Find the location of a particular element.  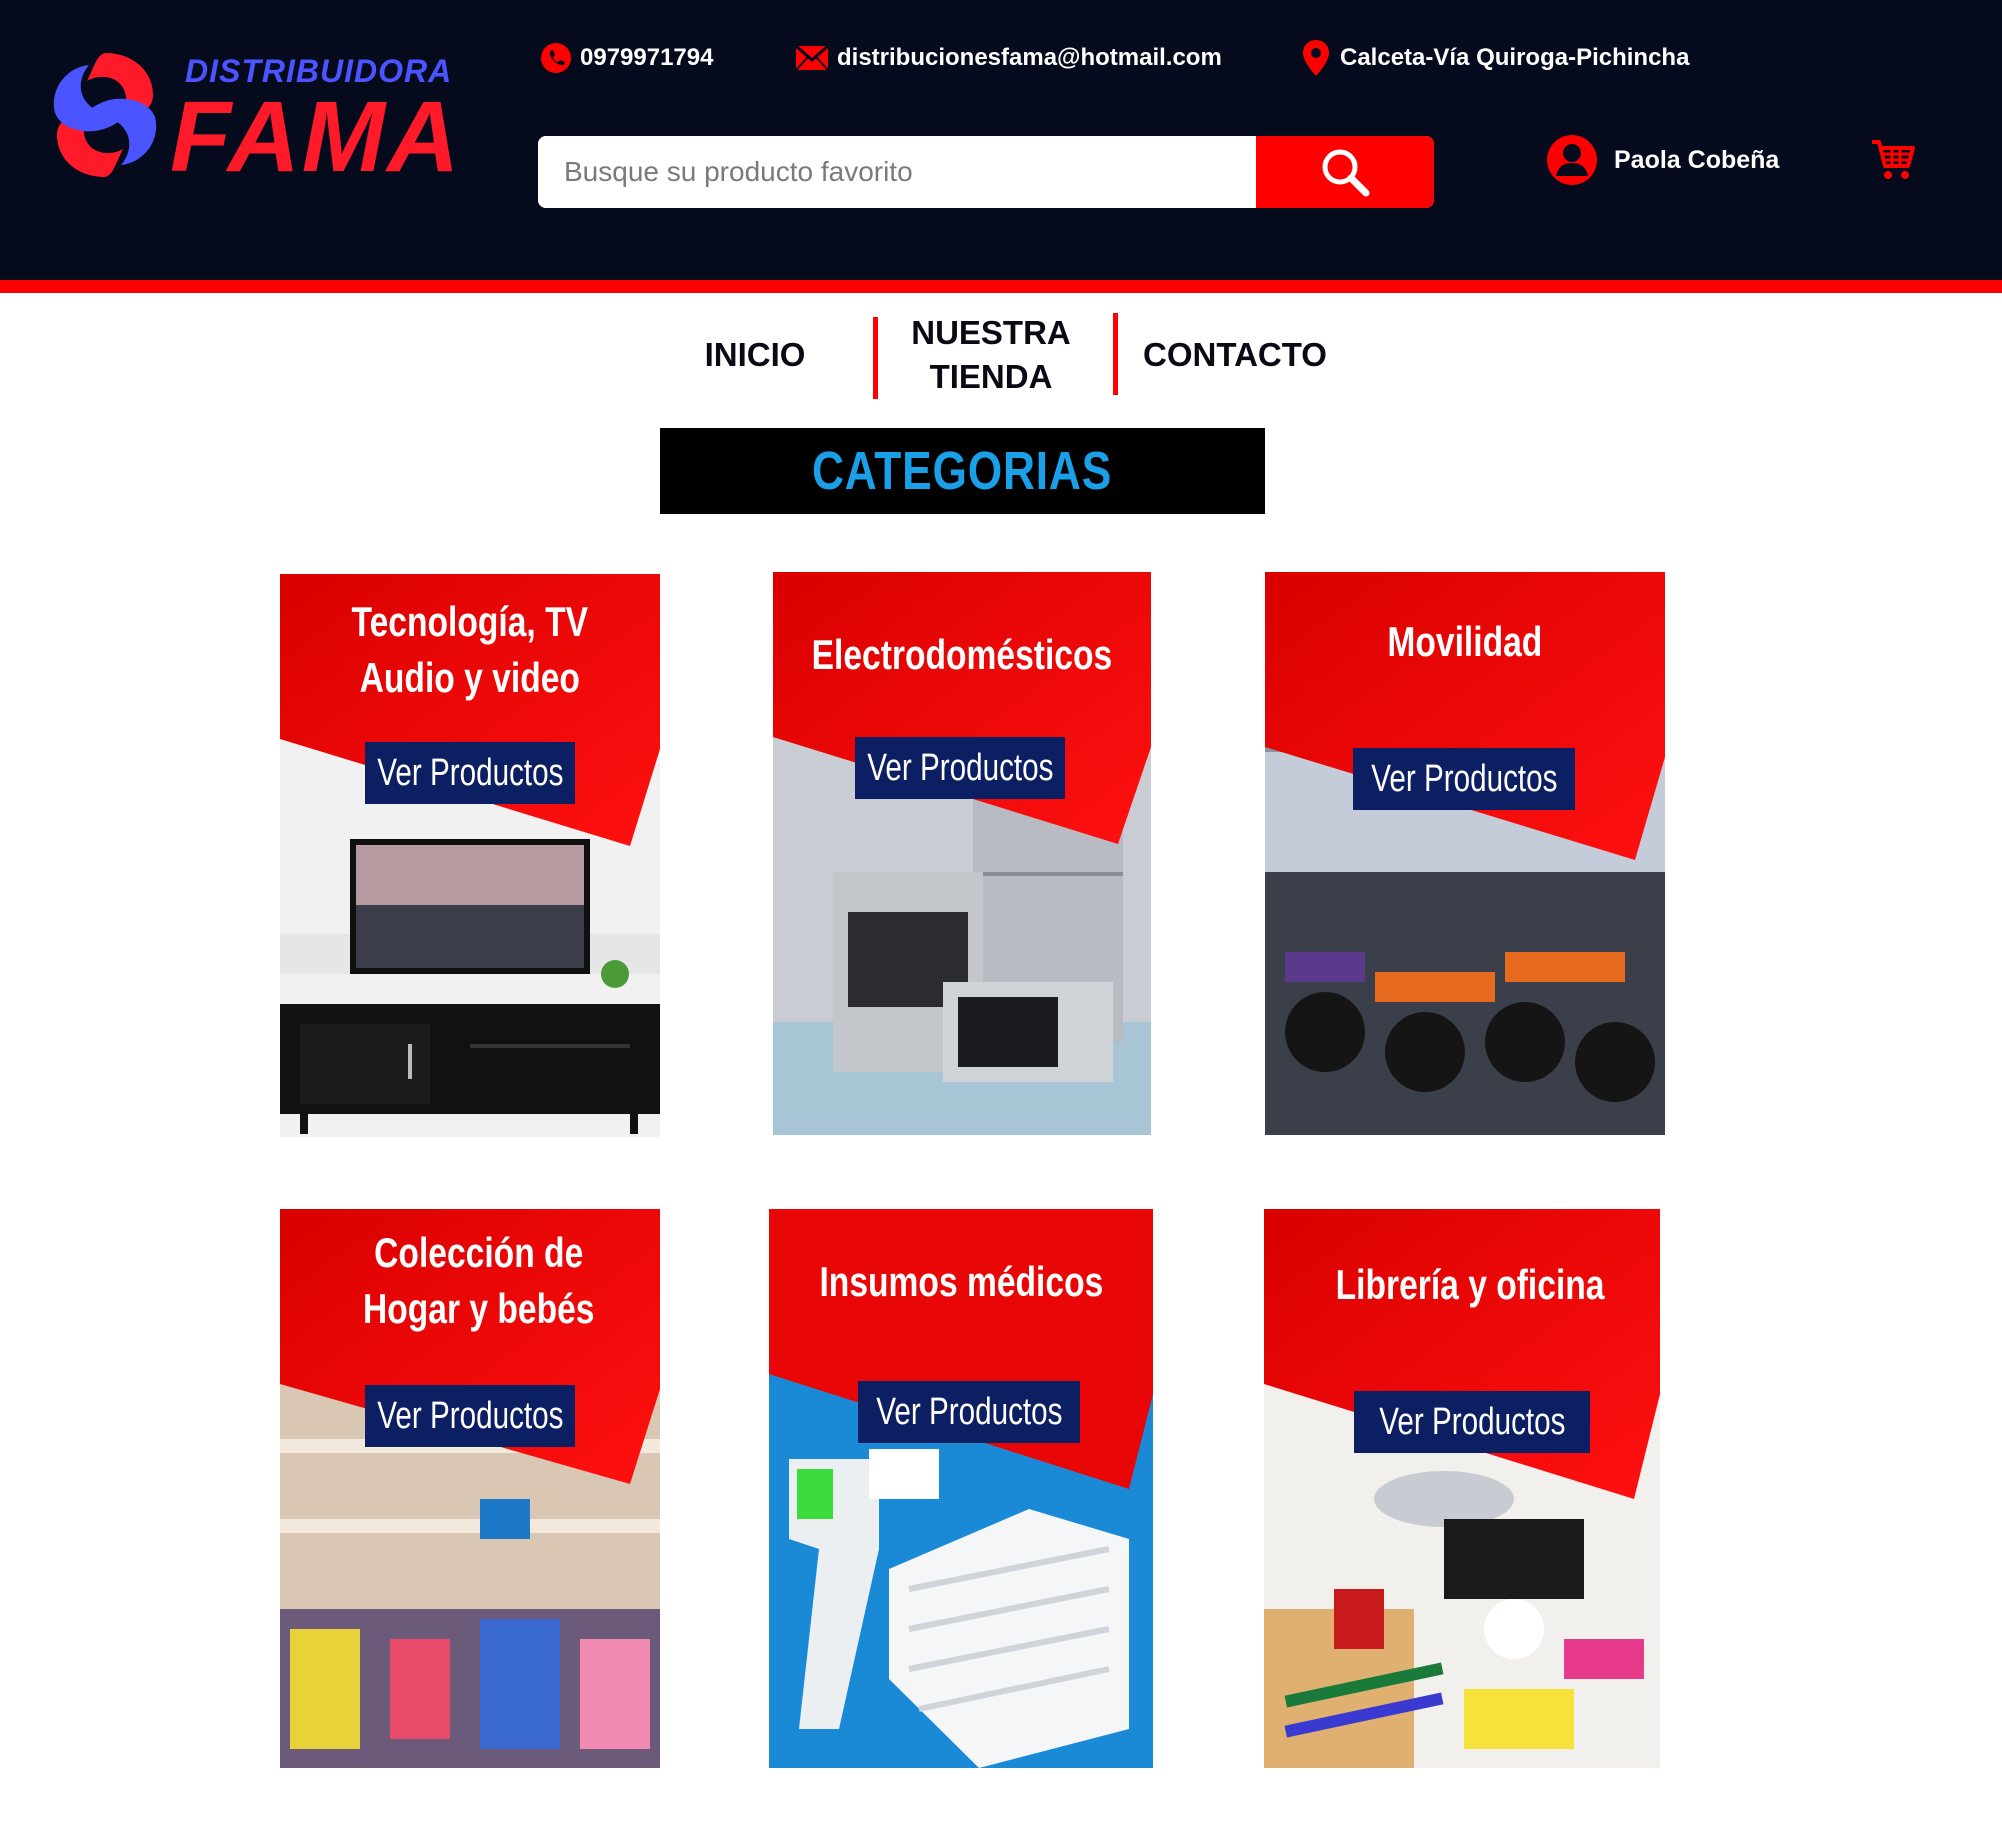

user-icon is located at coordinates (1572, 160).